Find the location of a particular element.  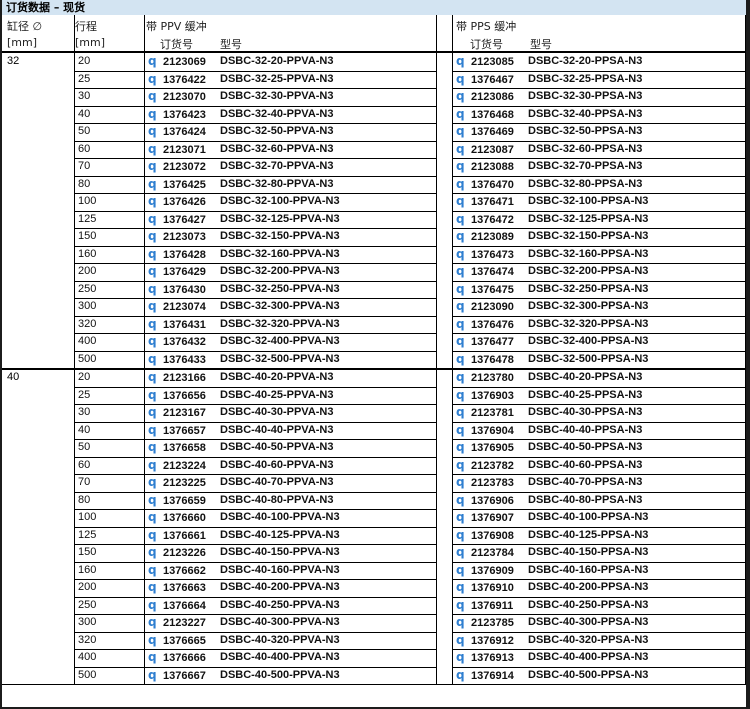

pps-order-number: q 1376468 is located at coordinates (485, 114).